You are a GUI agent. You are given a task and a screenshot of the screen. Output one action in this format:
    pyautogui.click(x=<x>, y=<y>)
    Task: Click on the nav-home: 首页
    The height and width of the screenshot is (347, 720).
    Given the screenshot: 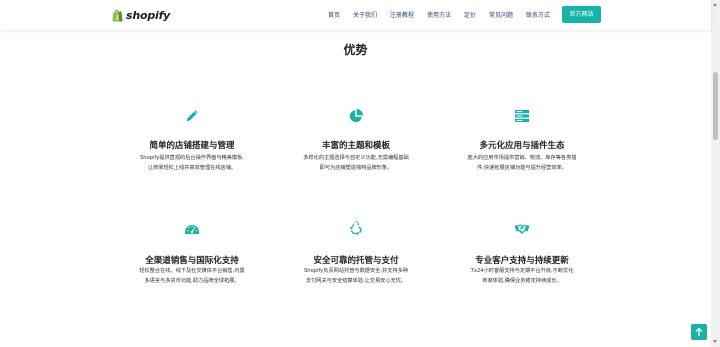 What is the action you would take?
    pyautogui.click(x=334, y=16)
    